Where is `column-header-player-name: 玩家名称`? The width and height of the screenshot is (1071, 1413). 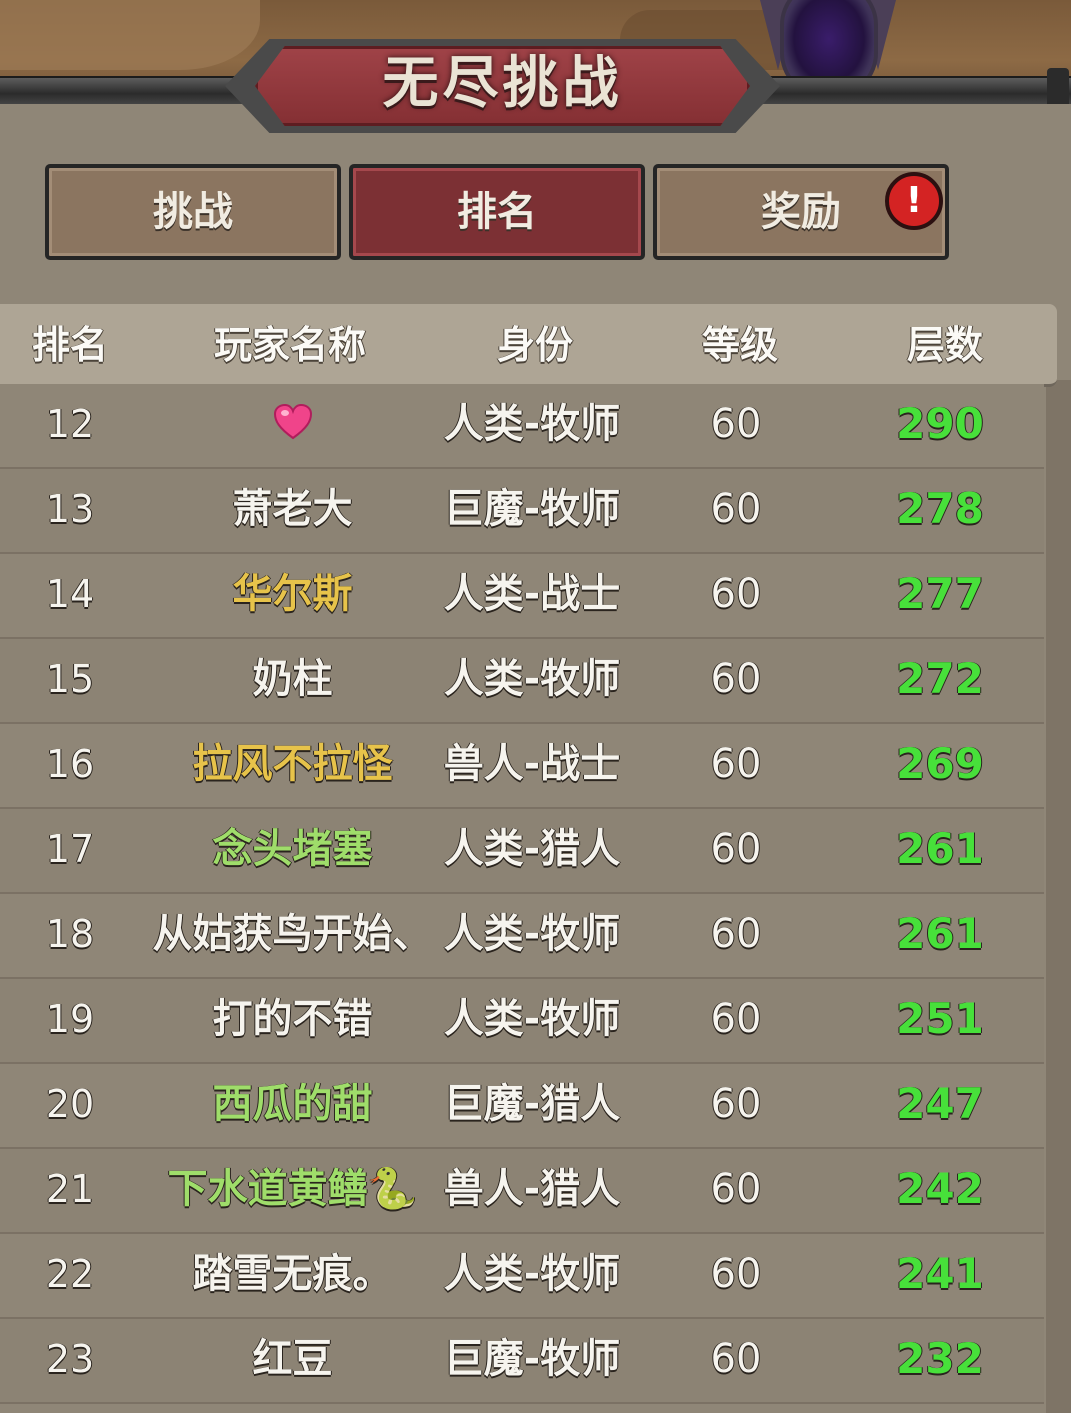 column-header-player-name: 玩家名称 is located at coordinates (289, 345).